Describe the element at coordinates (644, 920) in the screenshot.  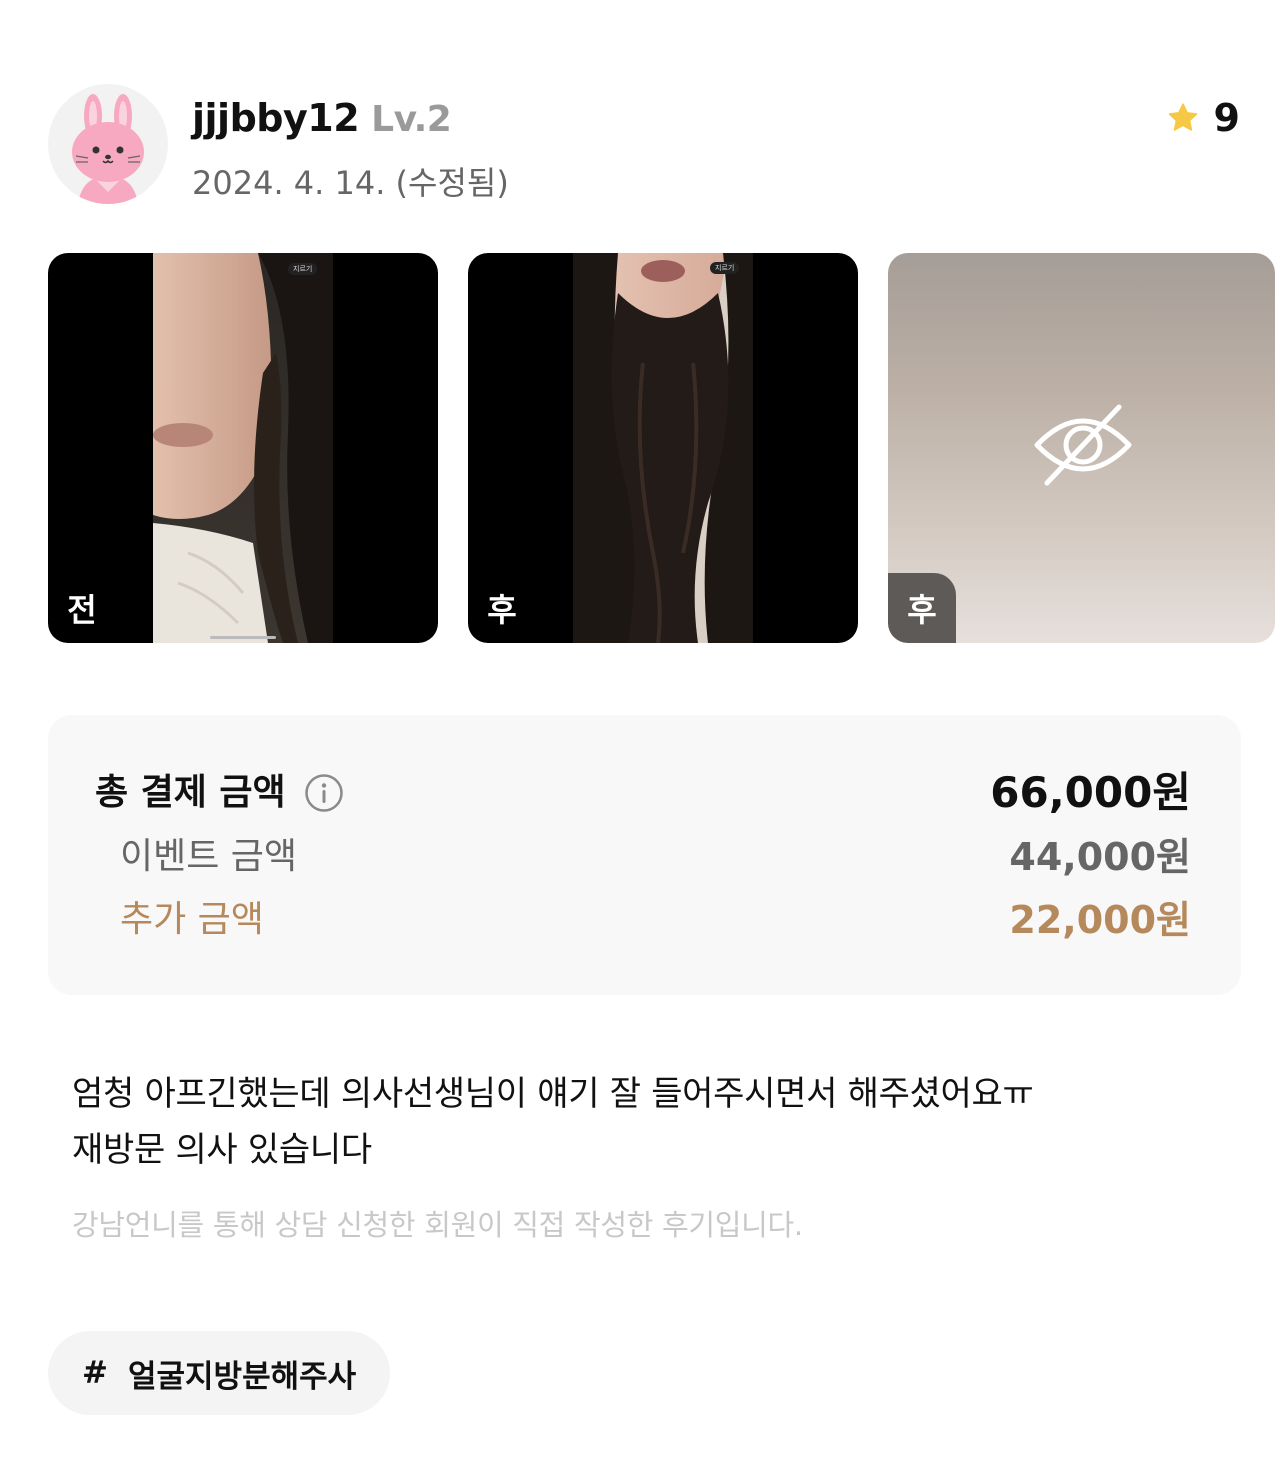
I see `extra-price-row: 추가 금액 22,000원` at that location.